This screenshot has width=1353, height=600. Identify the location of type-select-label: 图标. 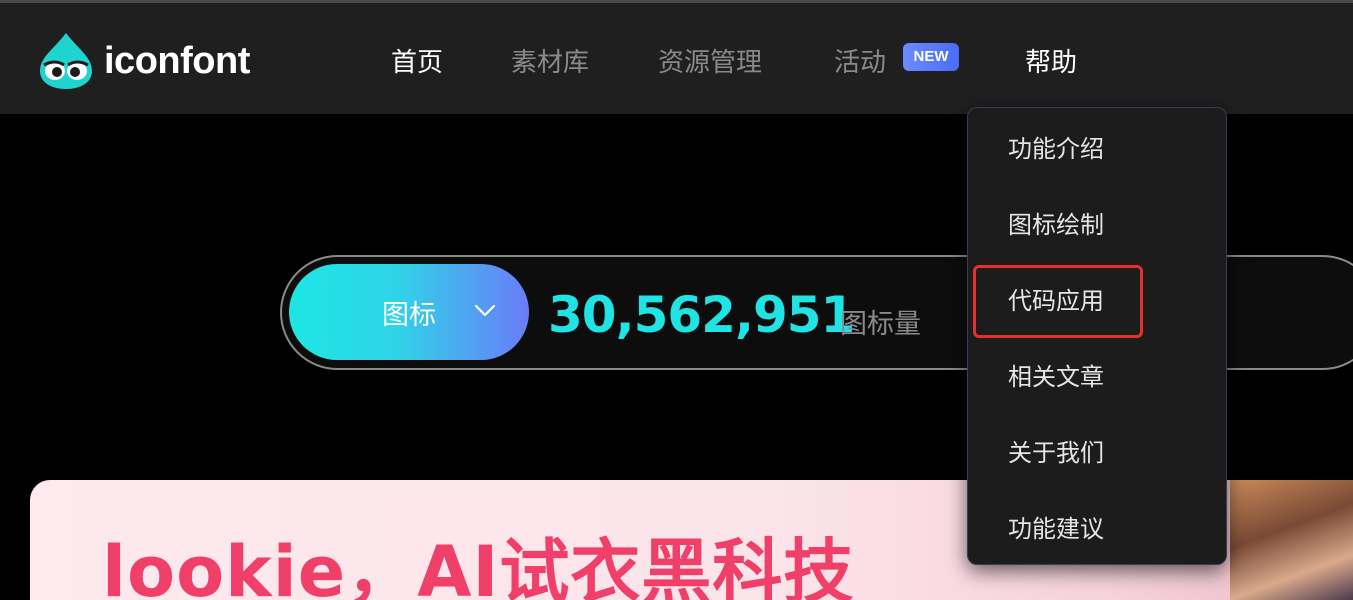
(409, 315).